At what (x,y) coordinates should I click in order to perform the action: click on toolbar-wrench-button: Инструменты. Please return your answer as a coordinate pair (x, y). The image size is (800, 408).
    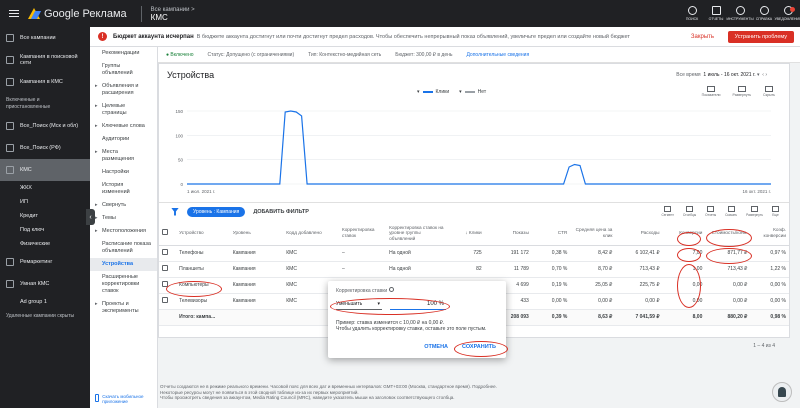
    Looking at the image, I should click on (740, 13).